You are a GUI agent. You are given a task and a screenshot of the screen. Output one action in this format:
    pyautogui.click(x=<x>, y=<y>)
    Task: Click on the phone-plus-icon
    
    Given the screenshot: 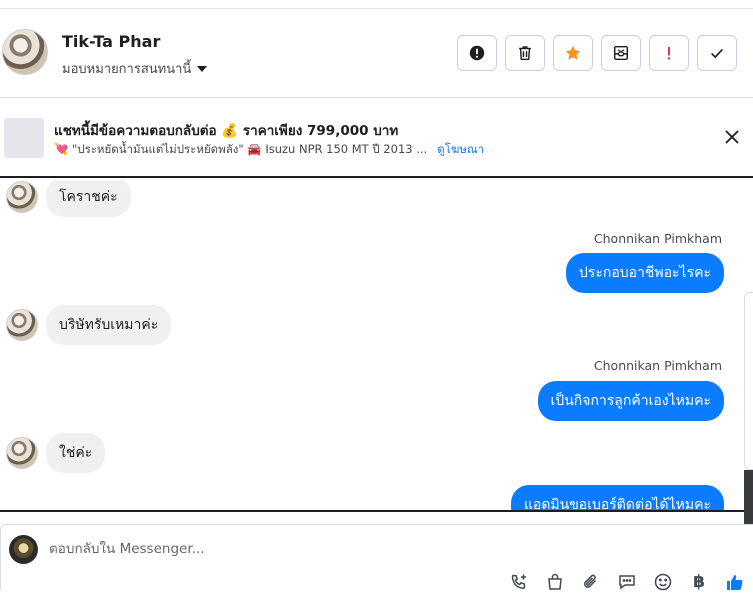 What is the action you would take?
    pyautogui.click(x=518, y=581)
    